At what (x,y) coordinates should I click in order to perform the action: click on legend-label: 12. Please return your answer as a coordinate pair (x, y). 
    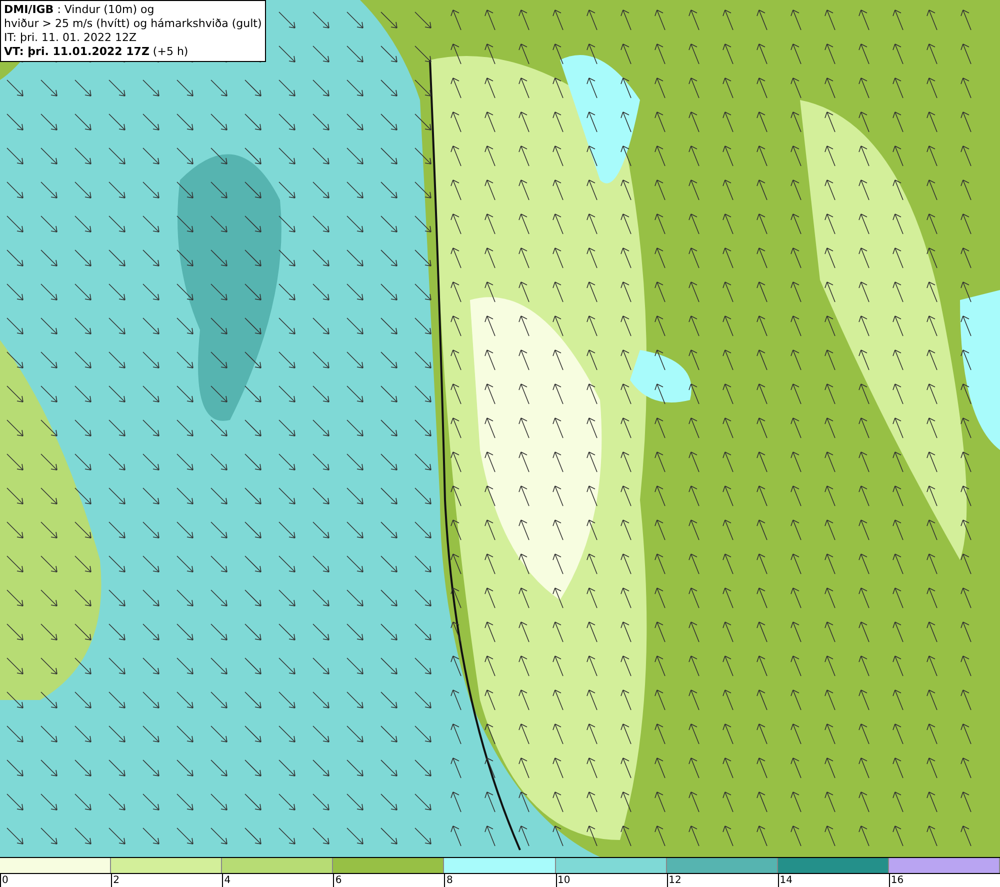
    Looking at the image, I should click on (675, 880).